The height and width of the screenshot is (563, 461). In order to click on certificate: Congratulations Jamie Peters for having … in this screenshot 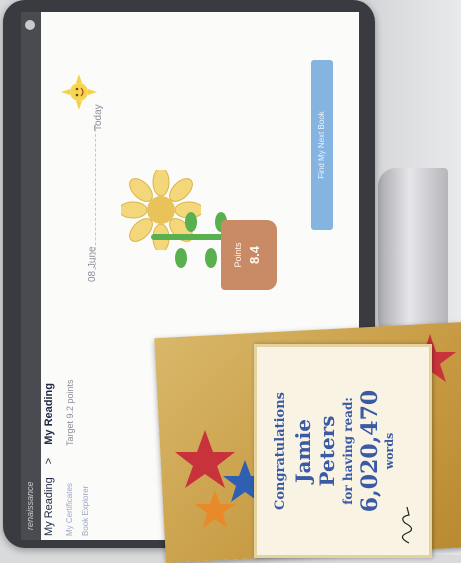, I will do `click(343, 451)`.